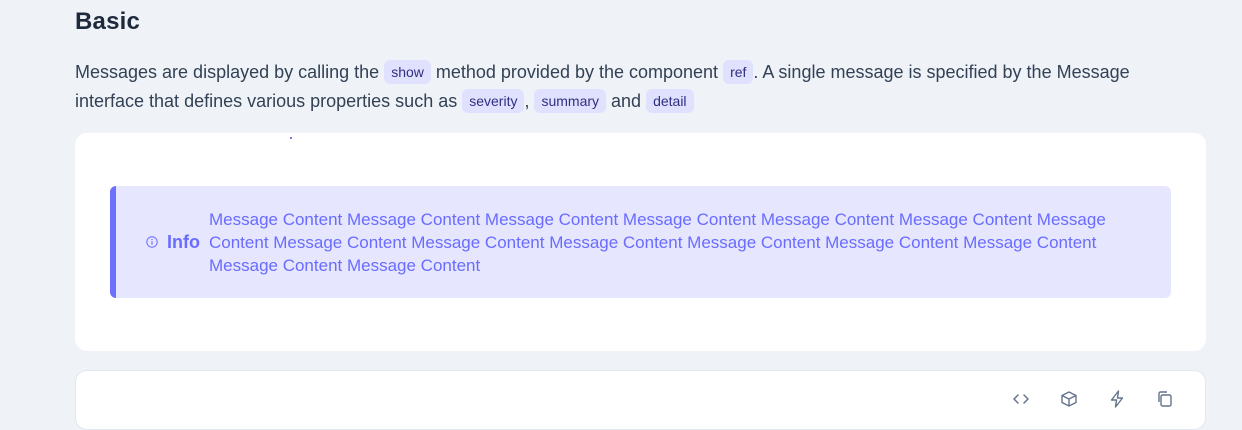 Image resolution: width=1242 pixels, height=430 pixels. What do you see at coordinates (577, 72) in the screenshot?
I see `intro-text: method provided by the component` at bounding box center [577, 72].